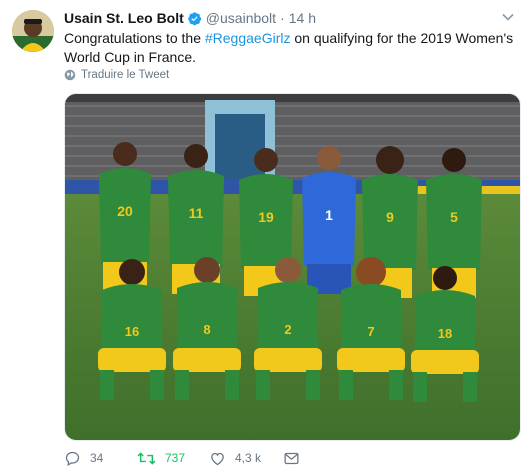 This screenshot has height=474, width=529. Describe the element at coordinates (241, 18) in the screenshot. I see `handle: @usainbolt` at that location.